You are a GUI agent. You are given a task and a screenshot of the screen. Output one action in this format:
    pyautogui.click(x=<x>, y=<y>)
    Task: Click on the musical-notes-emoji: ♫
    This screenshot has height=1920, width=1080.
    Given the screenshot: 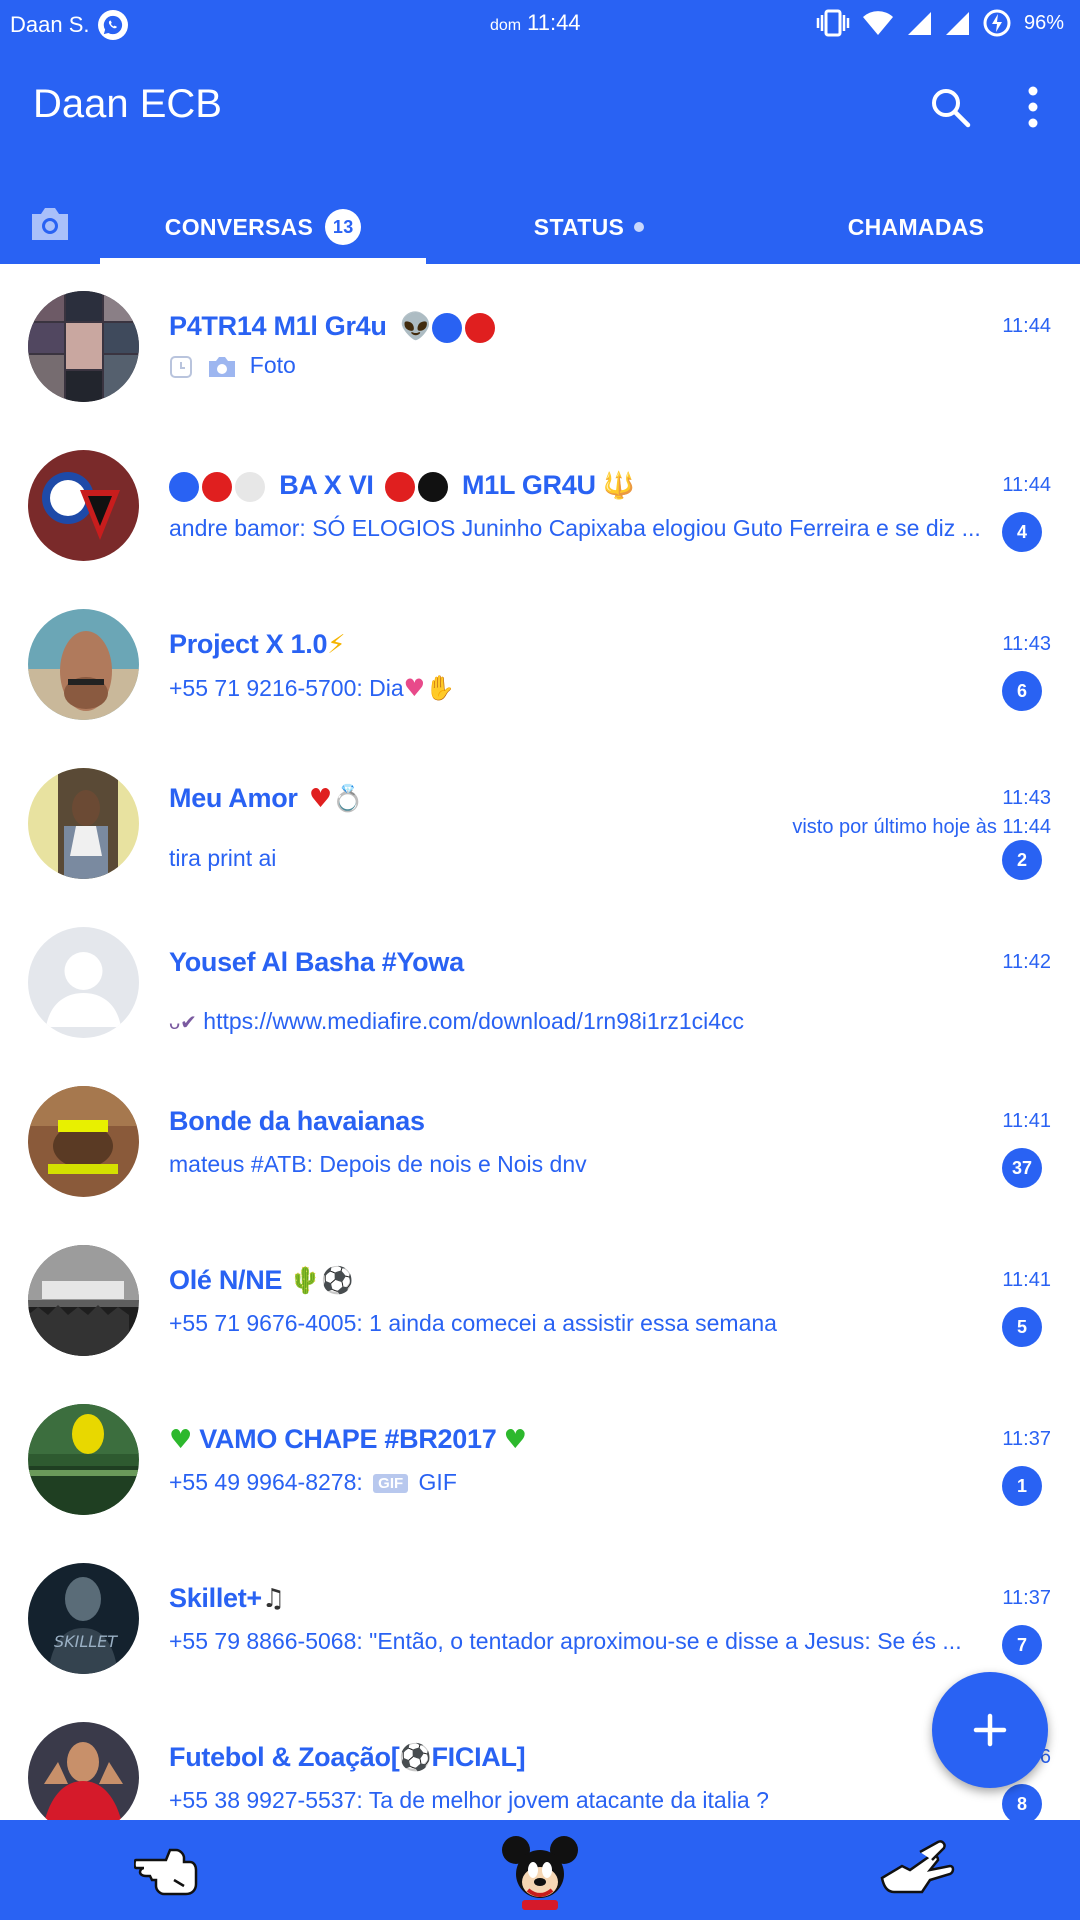 What is the action you would take?
    pyautogui.click(x=273, y=1599)
    